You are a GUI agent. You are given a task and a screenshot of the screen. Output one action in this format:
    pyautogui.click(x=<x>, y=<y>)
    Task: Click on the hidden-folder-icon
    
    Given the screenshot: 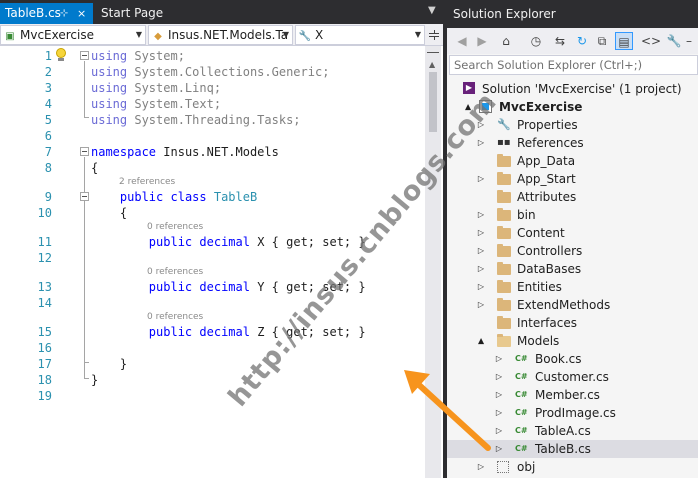 What is the action you would take?
    pyautogui.click(x=504, y=467)
    